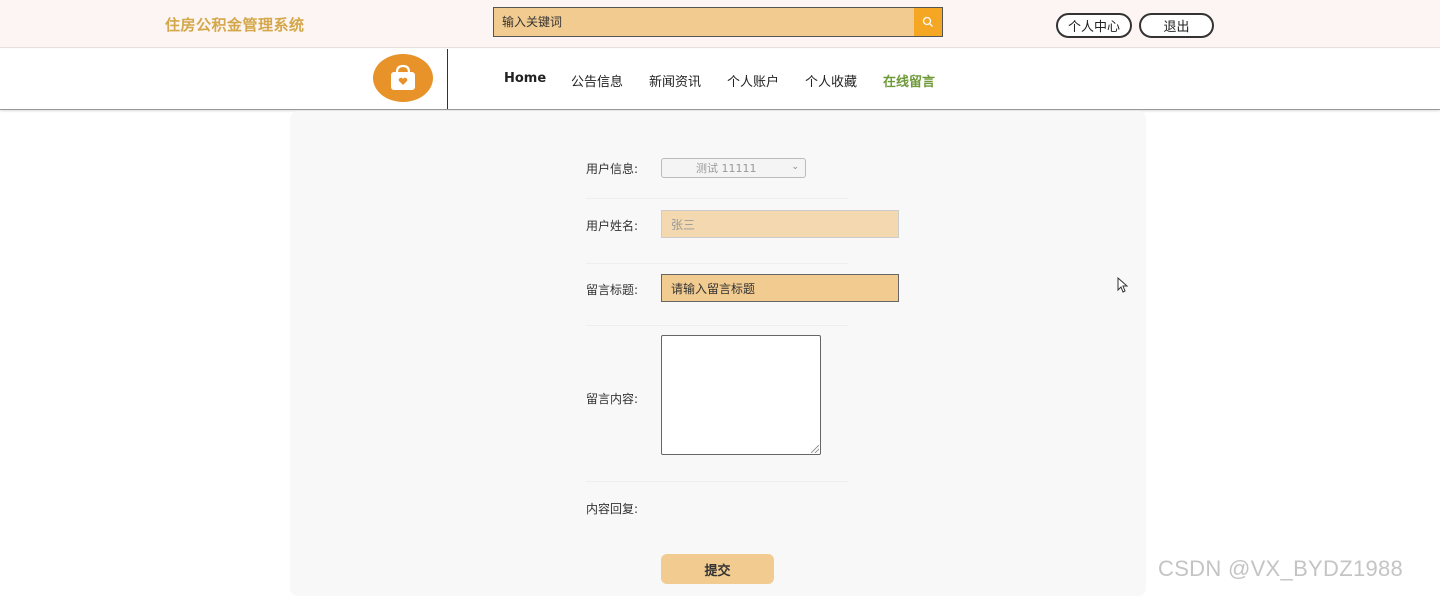  I want to click on site-title: 住房公积金管理系统, so click(235, 25).